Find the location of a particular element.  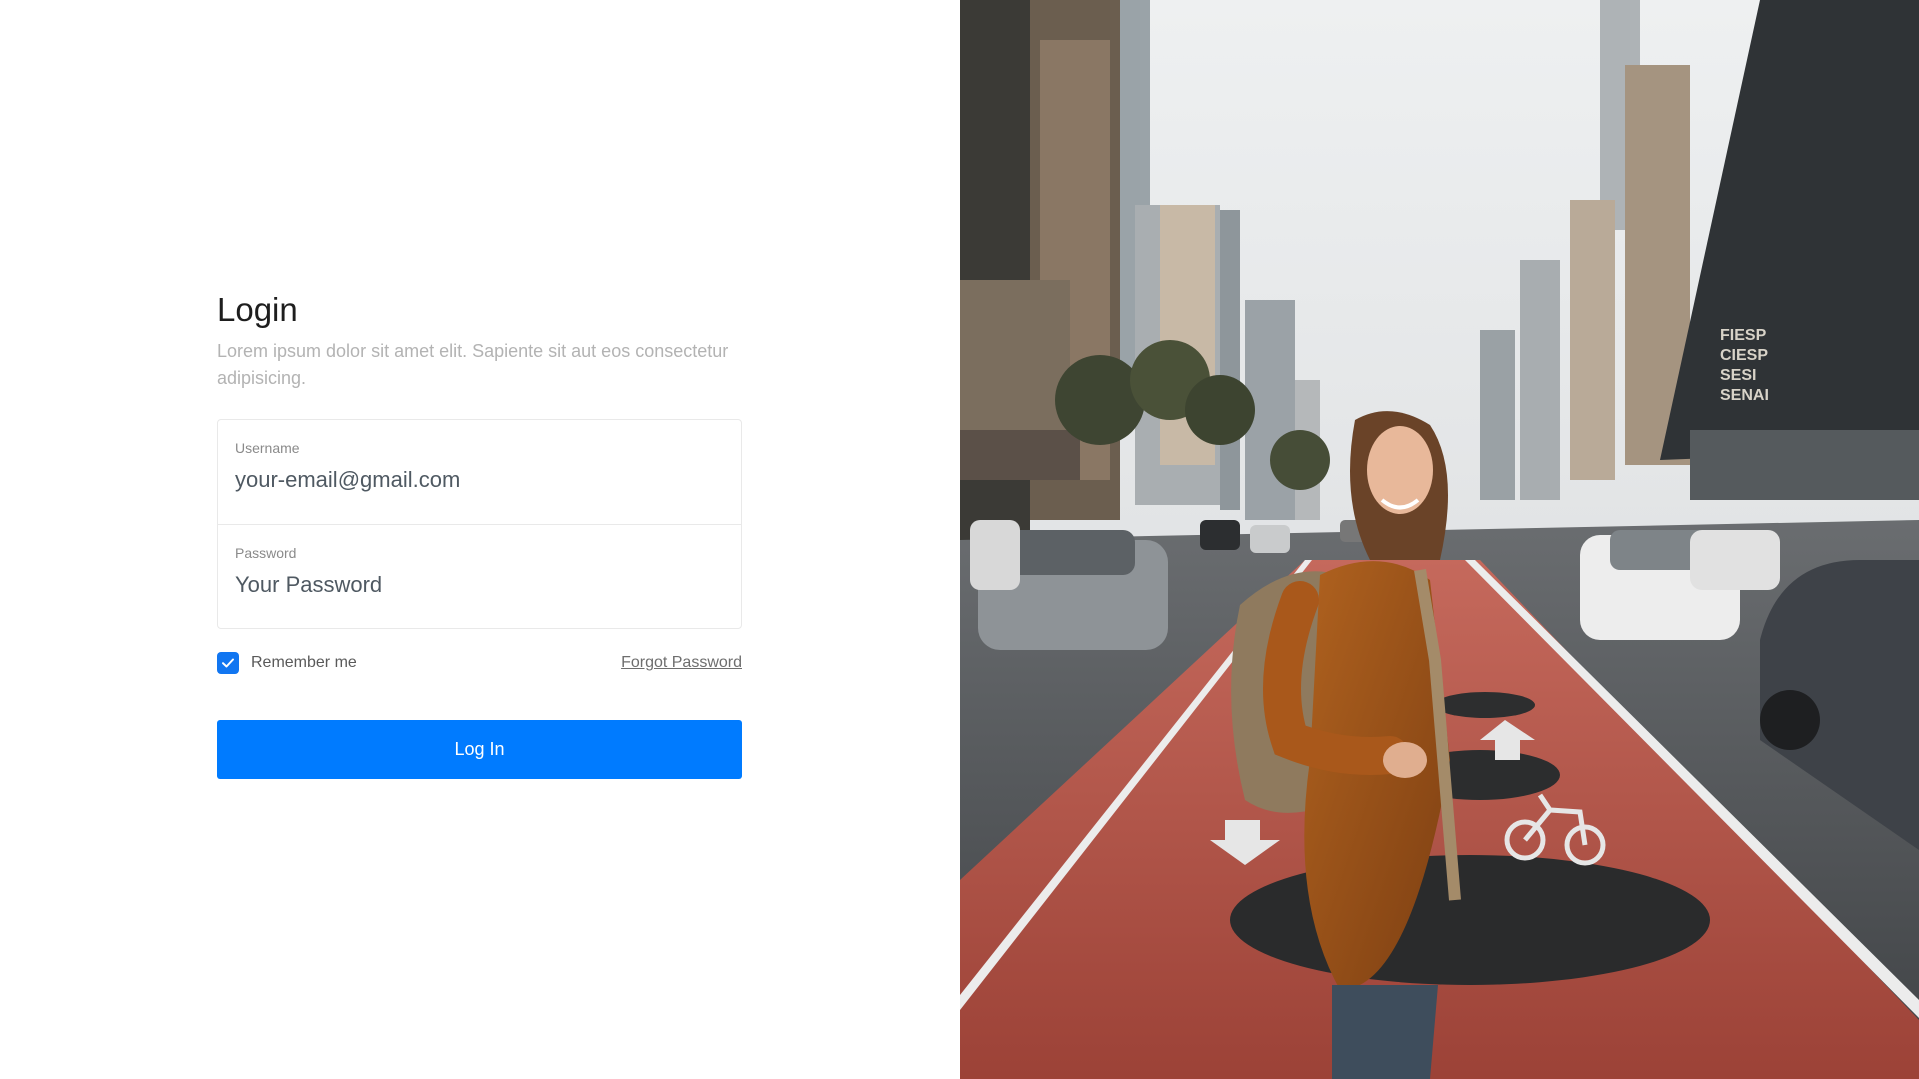

remember-me-control: Remember me is located at coordinates (287, 663).